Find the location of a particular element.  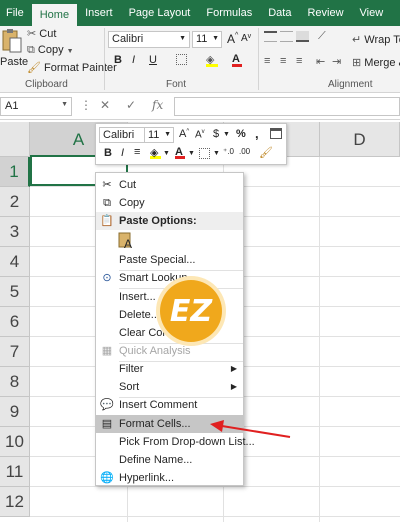

comment-icon: 💬 is located at coordinates (107, 405).